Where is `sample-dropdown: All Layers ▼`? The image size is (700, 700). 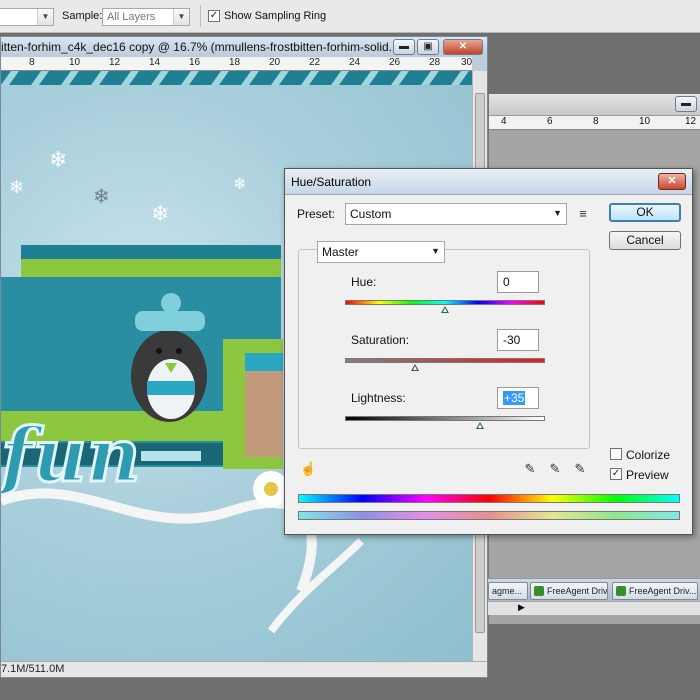 sample-dropdown: All Layers ▼ is located at coordinates (146, 17).